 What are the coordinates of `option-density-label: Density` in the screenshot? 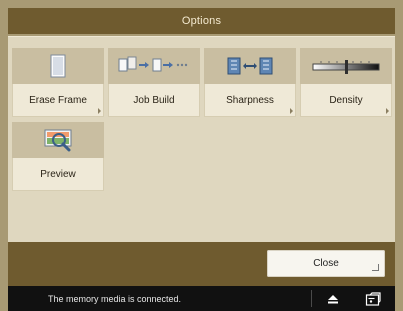 It's located at (346, 100).